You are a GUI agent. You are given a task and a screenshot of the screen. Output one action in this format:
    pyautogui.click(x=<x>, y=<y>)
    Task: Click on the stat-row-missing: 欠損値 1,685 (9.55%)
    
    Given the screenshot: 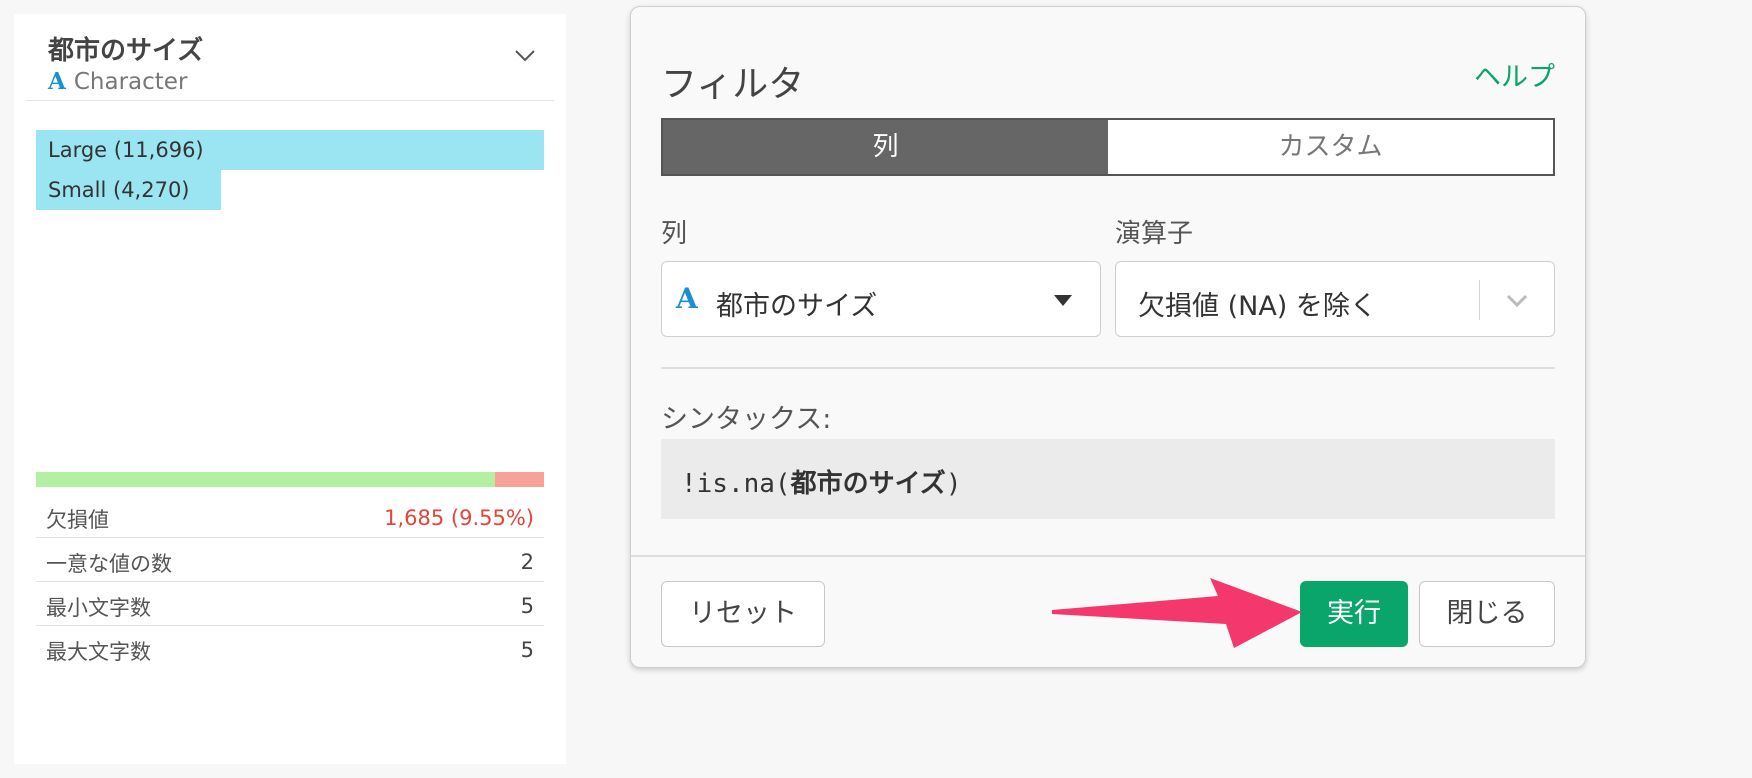 What is the action you would take?
    pyautogui.click(x=290, y=516)
    